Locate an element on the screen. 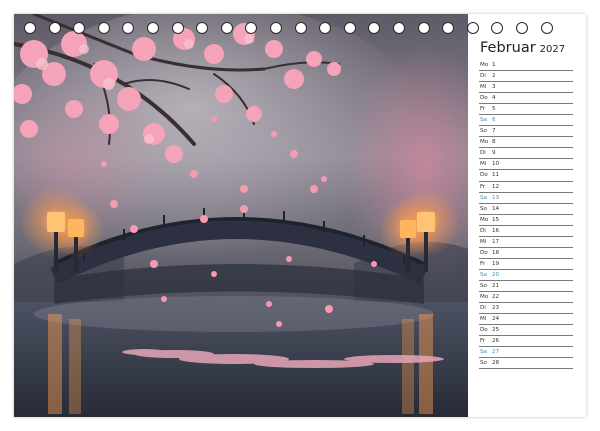  day-row: Sa 13 is located at coordinates (526, 198).